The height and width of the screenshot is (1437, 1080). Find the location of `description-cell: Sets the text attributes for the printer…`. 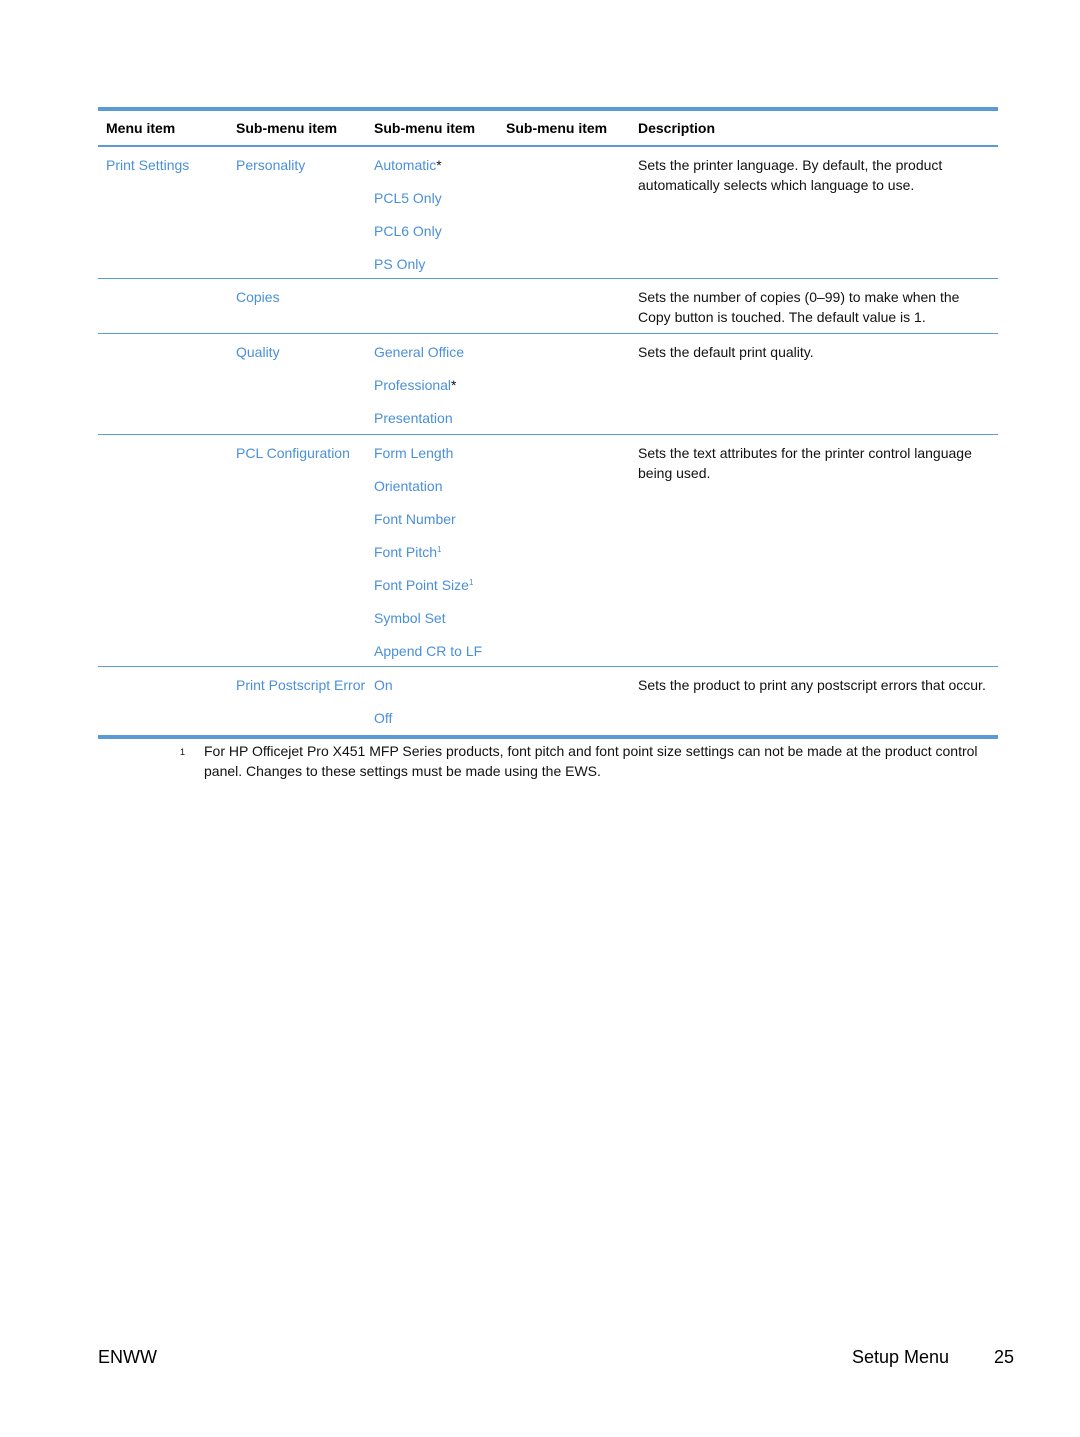

description-cell: Sets the text attributes for the printer… is located at coordinates (805, 463).